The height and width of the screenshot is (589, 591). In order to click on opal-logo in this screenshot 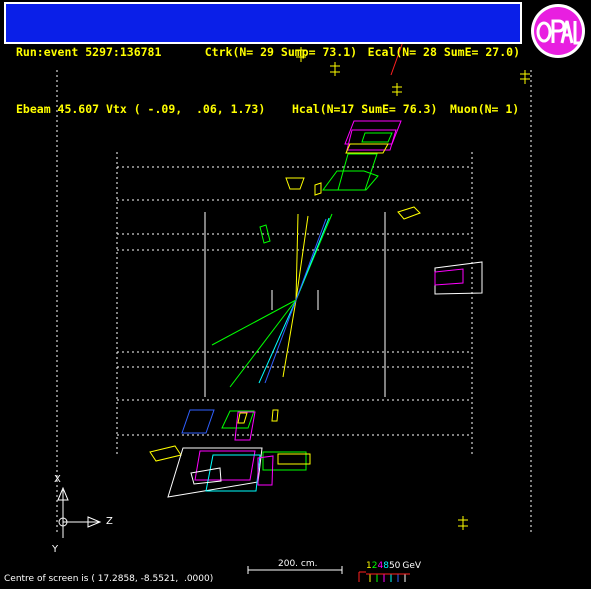, I will do `click(558, 31)`.